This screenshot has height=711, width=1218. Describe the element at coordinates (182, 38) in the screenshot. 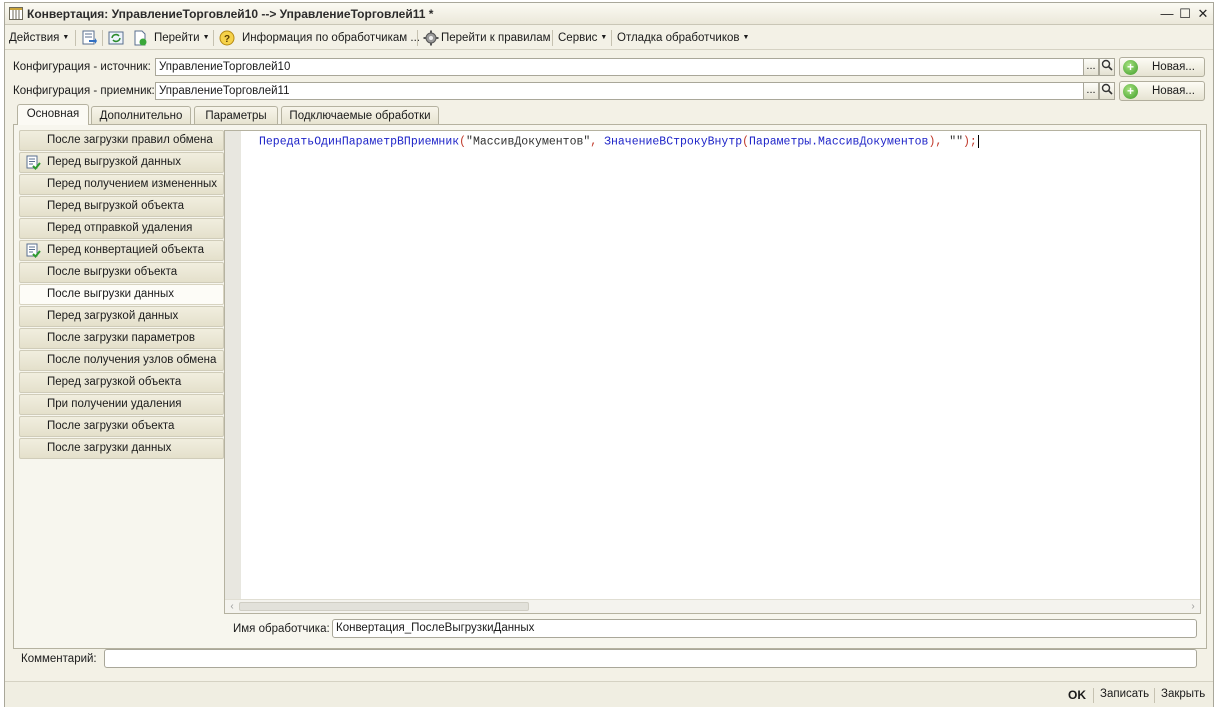

I see `goto-menu: Перейти ▼` at that location.